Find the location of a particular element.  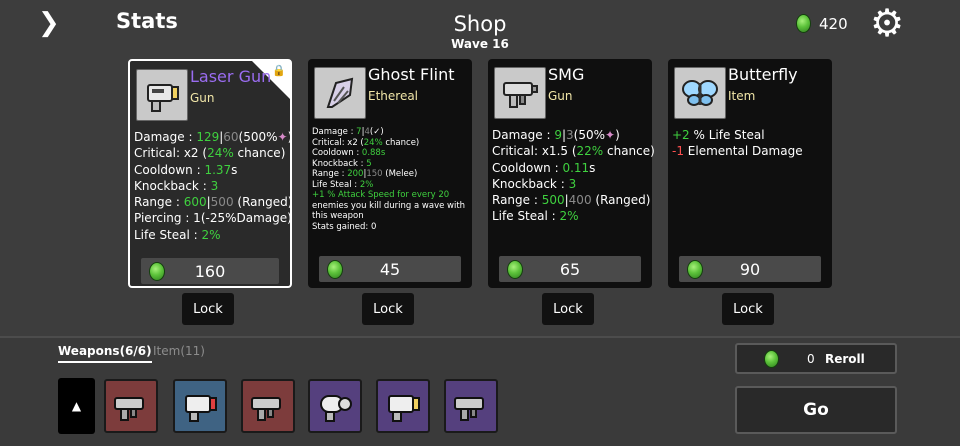

buy-button: 90 is located at coordinates (750, 269).